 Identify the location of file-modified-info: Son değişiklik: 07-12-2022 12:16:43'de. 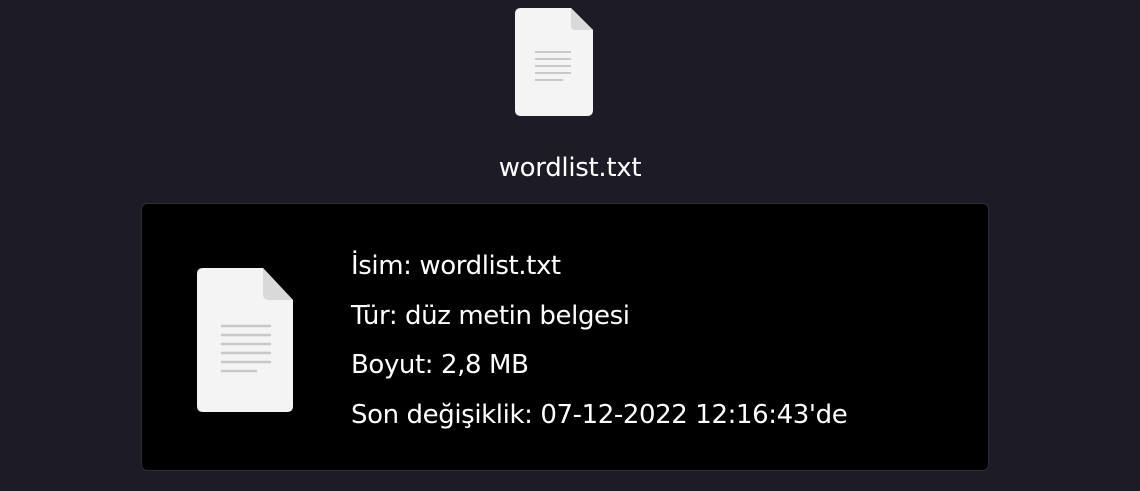
(599, 414).